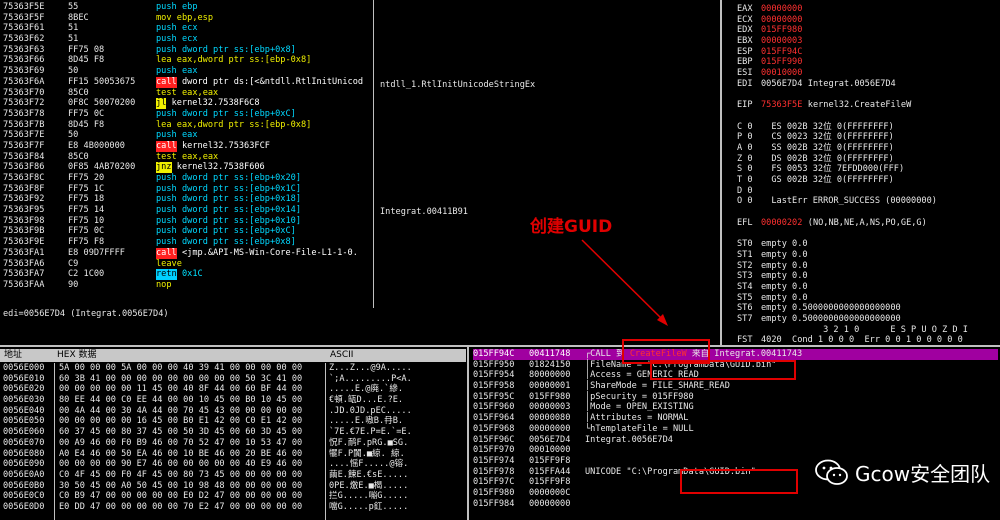 This screenshot has height=520, width=1000. Describe the element at coordinates (739, 481) in the screenshot. I see `unicode-highlight-box` at that location.